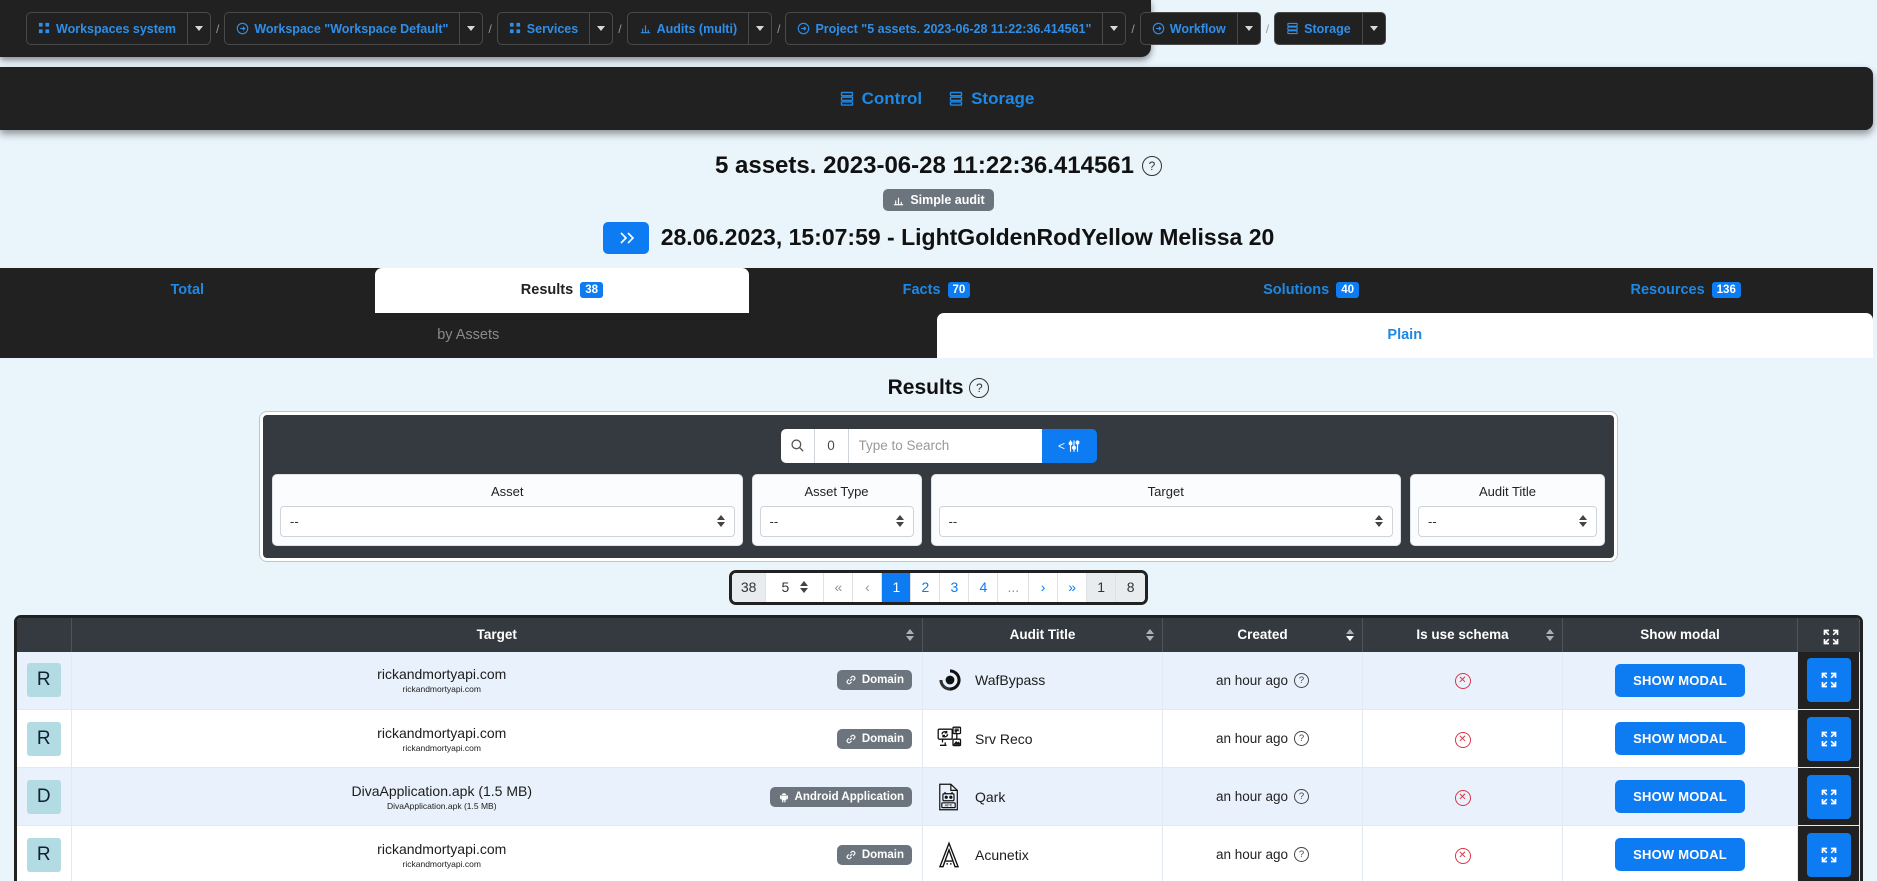 The image size is (1877, 881). I want to click on table-col-avatar, so click(44, 634).